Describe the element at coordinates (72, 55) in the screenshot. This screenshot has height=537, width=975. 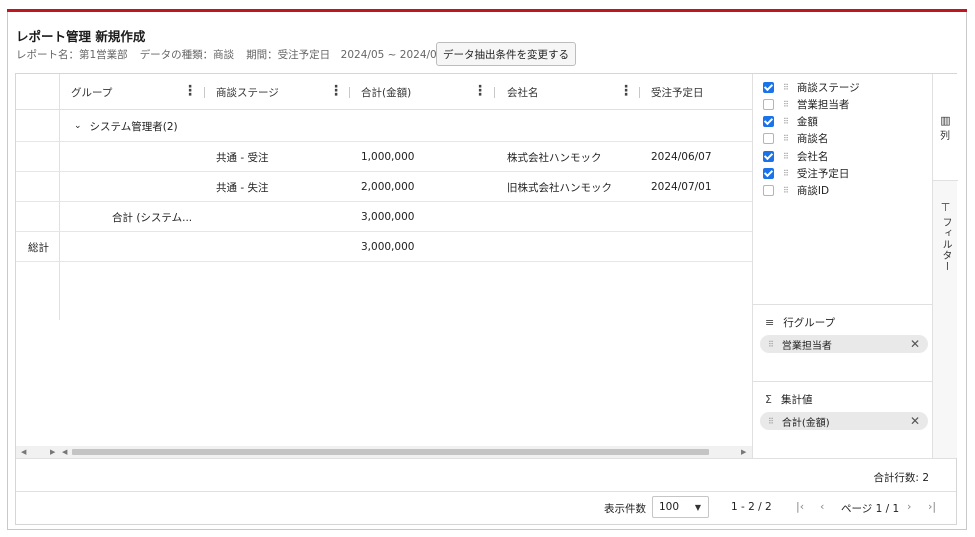
I see `report-name: レポート名：第1営業部` at that location.